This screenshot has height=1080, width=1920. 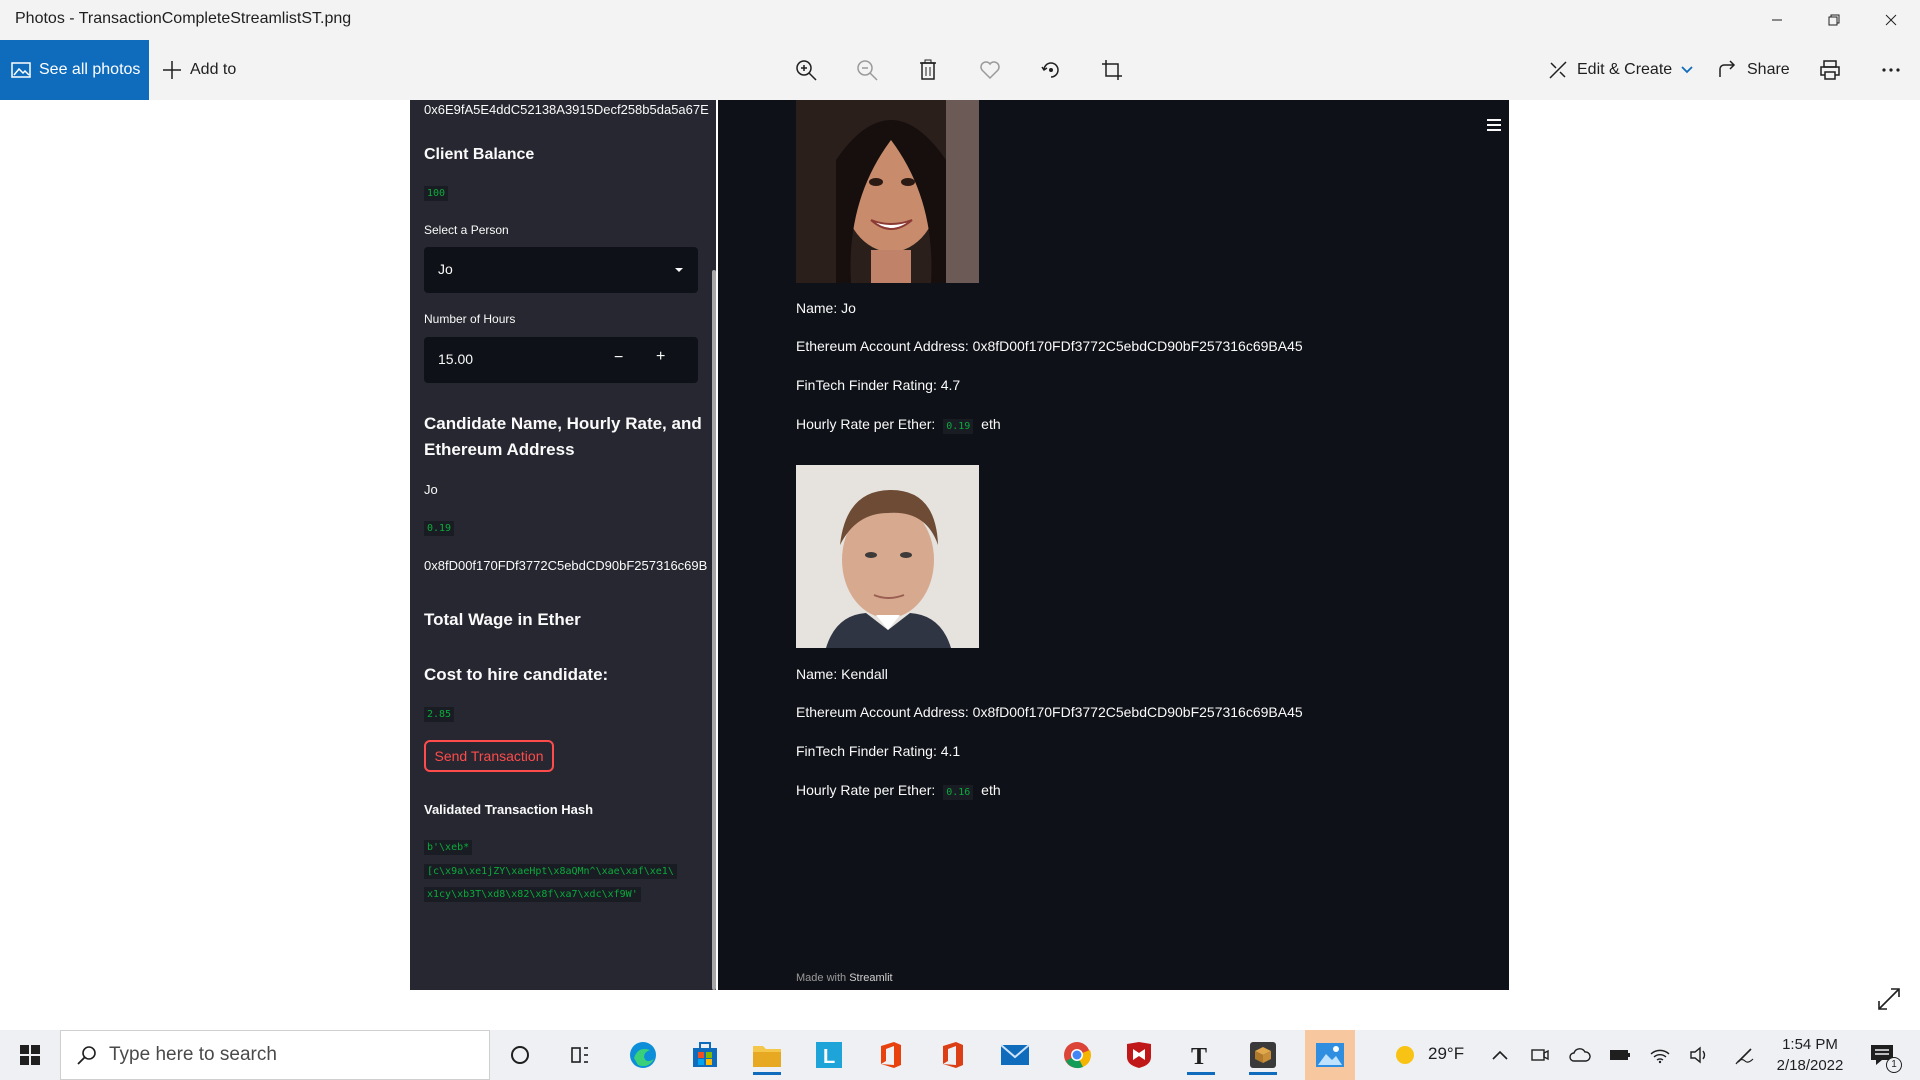 I want to click on add-to-button: Add to, so click(x=199, y=70).